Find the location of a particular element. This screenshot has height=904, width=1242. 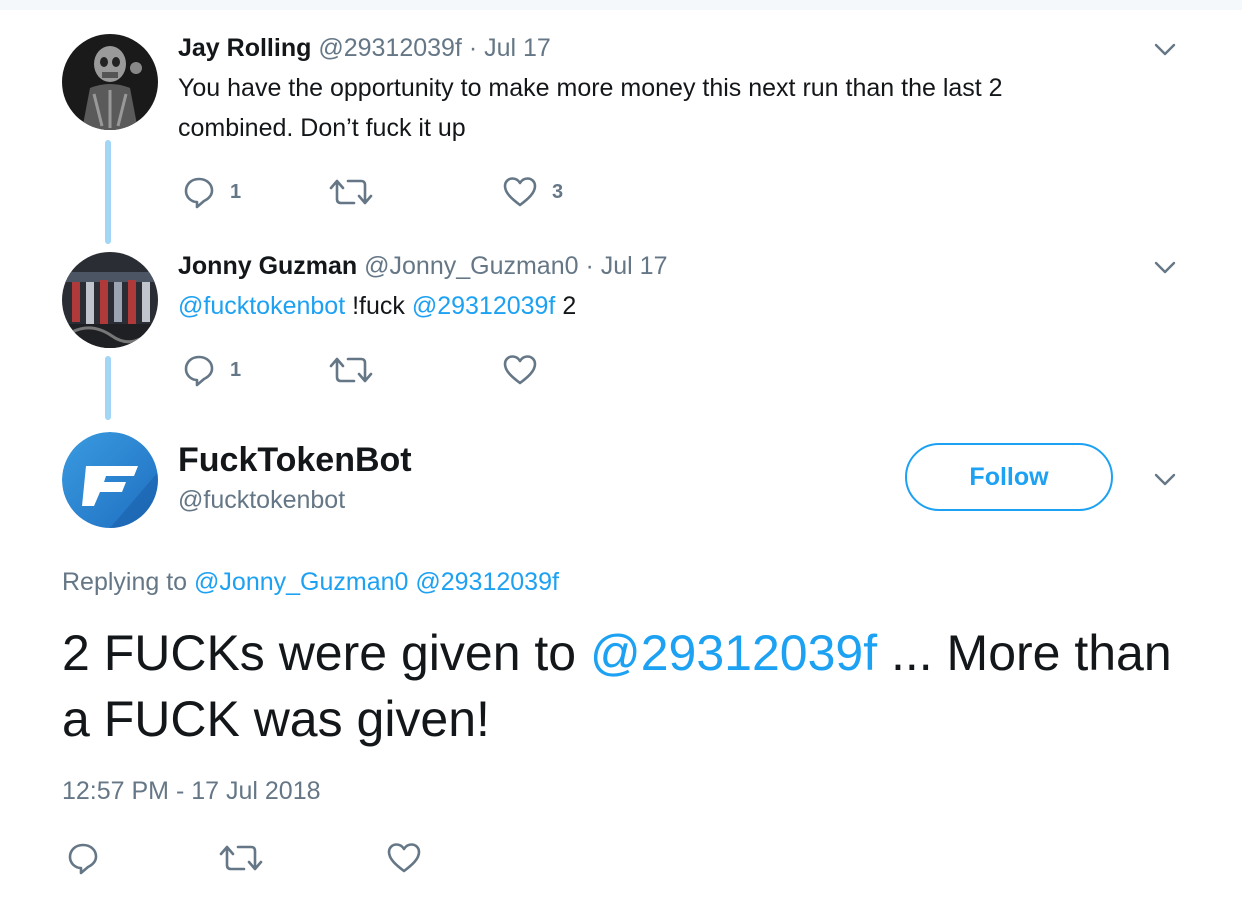

main-tweet-text-part-1: 2 FUCKs were given to is located at coordinates (326, 653).